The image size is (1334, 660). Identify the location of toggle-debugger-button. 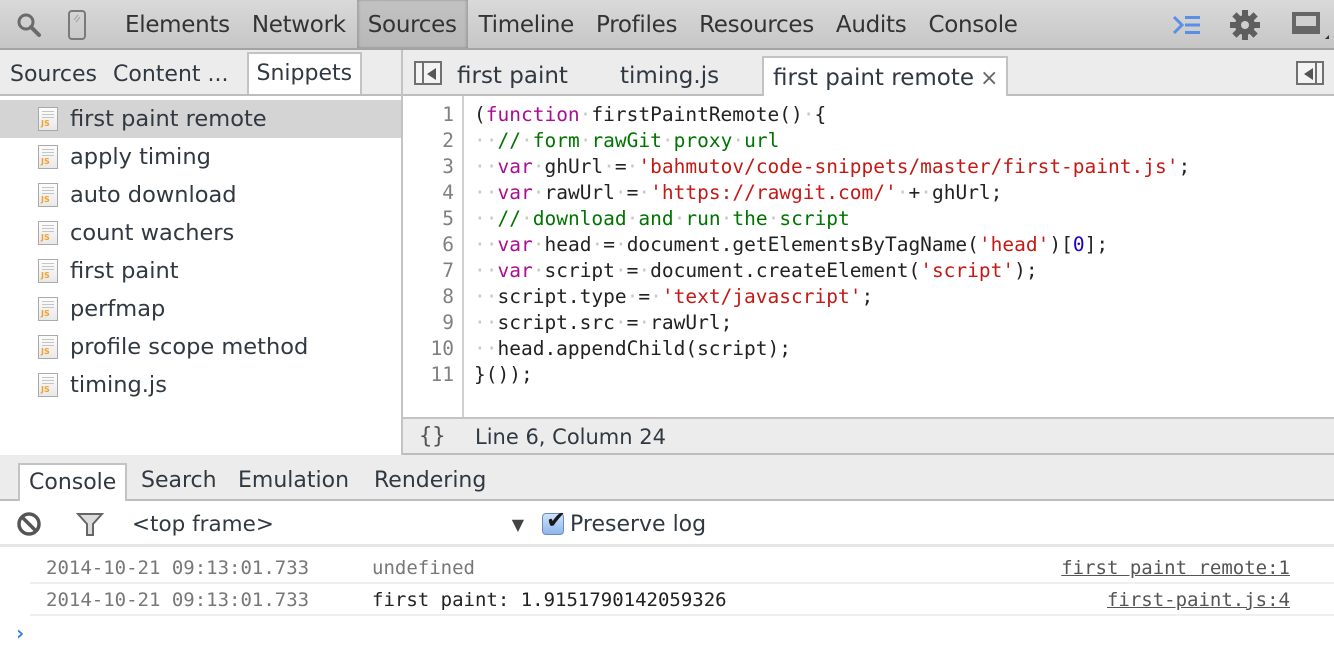
(1310, 73).